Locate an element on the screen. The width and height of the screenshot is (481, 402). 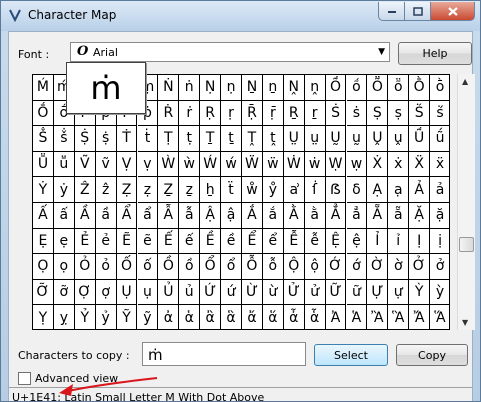
character-cell: ẟ is located at coordinates (357, 190).